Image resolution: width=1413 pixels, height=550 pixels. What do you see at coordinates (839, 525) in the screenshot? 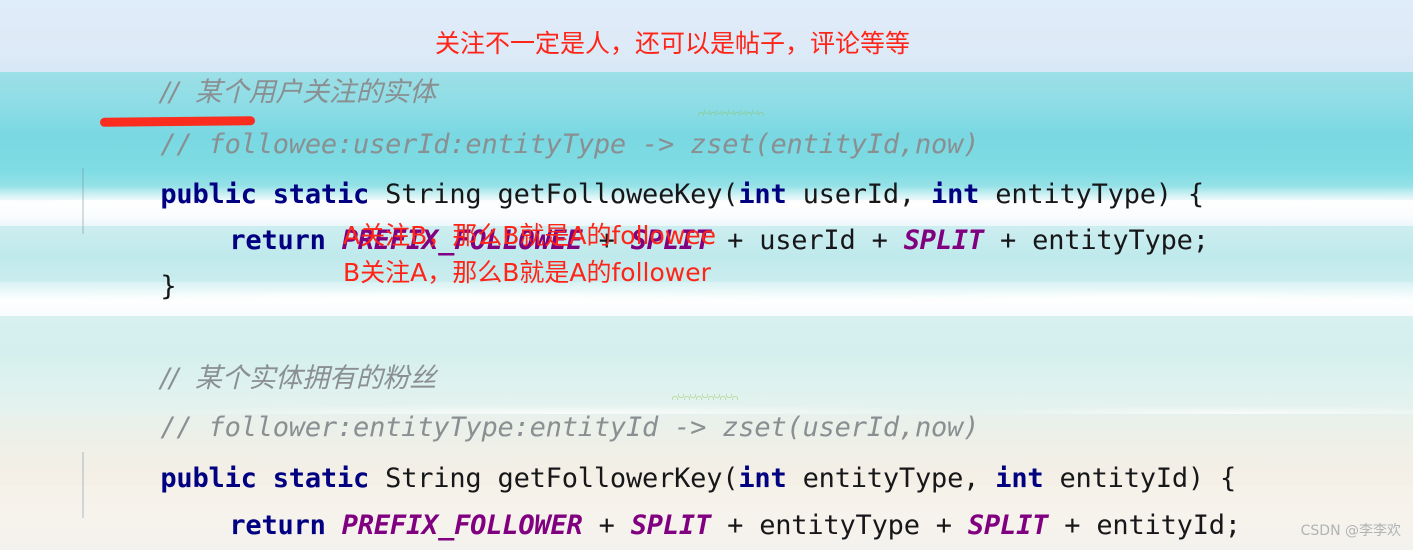
I see `plain-token: + entityType +` at bounding box center [839, 525].